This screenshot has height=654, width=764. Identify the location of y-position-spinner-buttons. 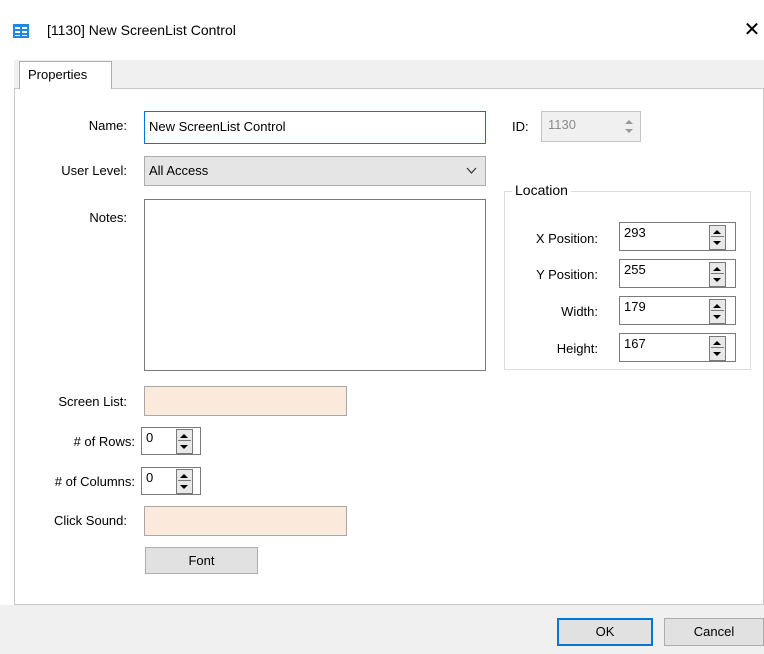
(717, 274).